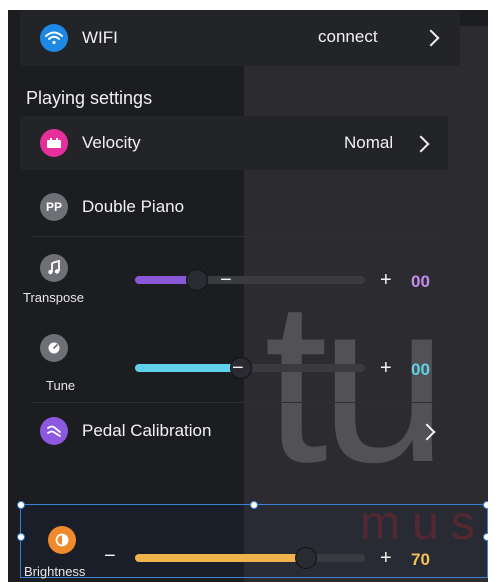 The width and height of the screenshot is (495, 582). What do you see at coordinates (54, 143) in the screenshot?
I see `piano-keys-icon` at bounding box center [54, 143].